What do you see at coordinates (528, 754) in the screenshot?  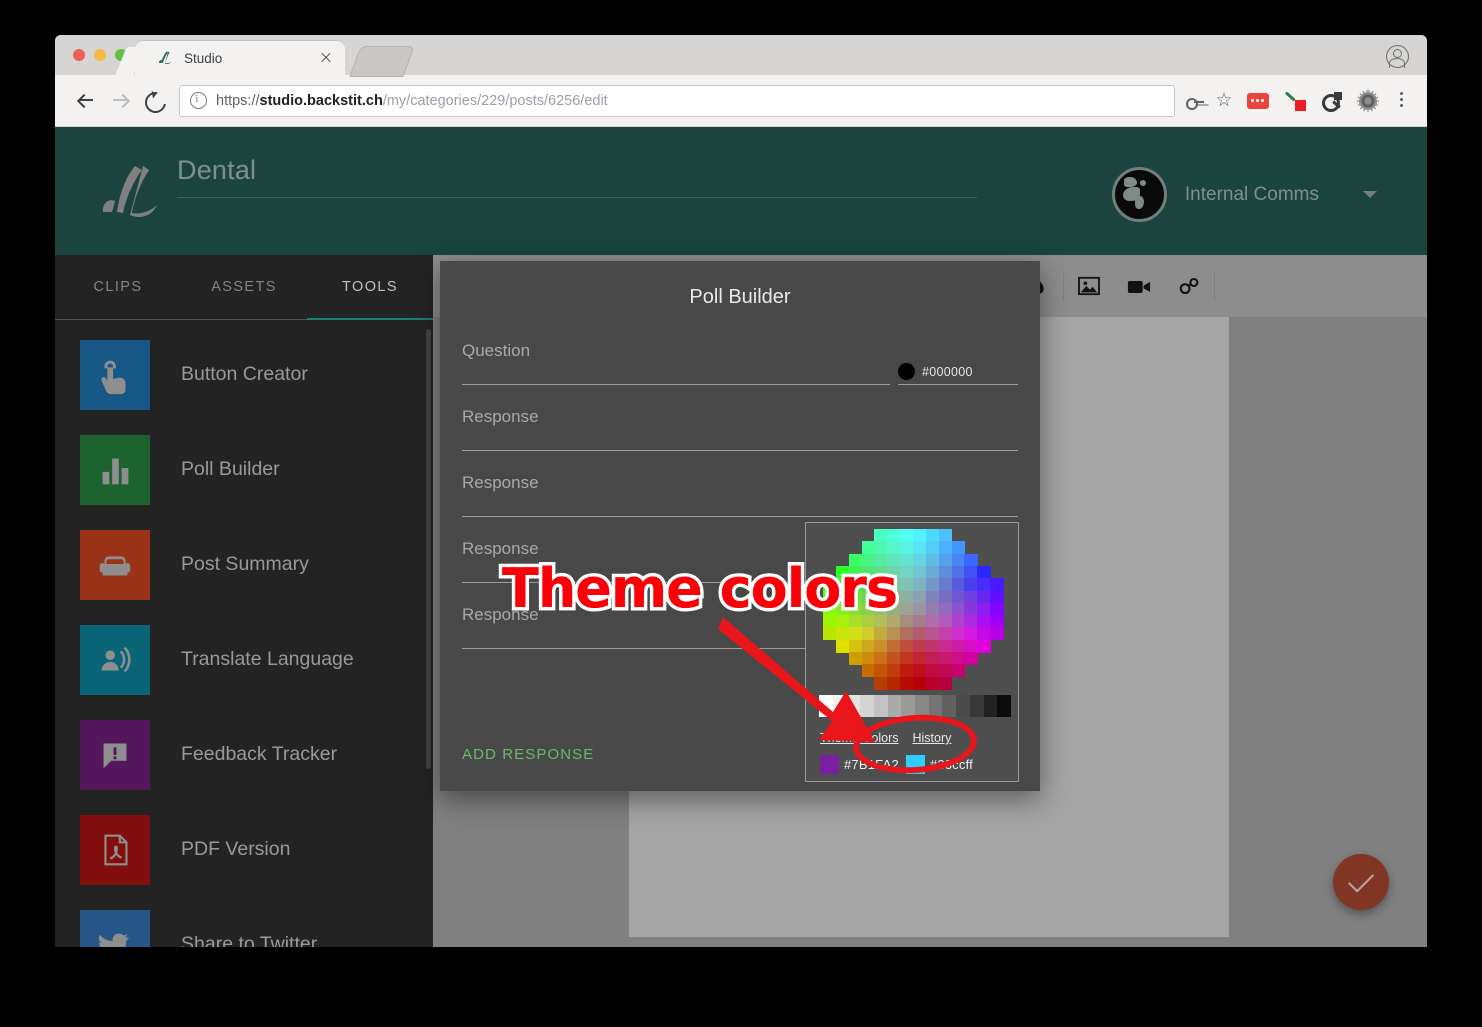 I see `add-response-button: ADD RESPONSE` at bounding box center [528, 754].